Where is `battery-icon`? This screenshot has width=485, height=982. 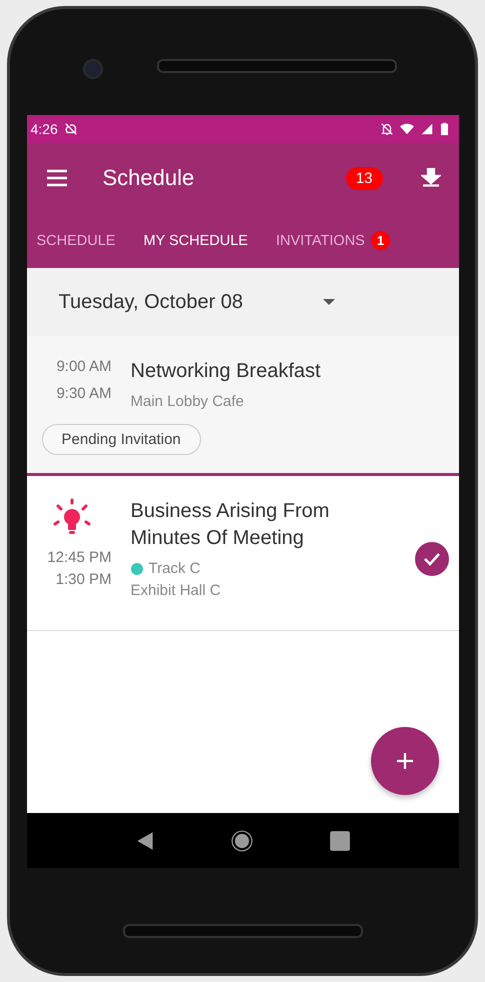
battery-icon is located at coordinates (444, 129).